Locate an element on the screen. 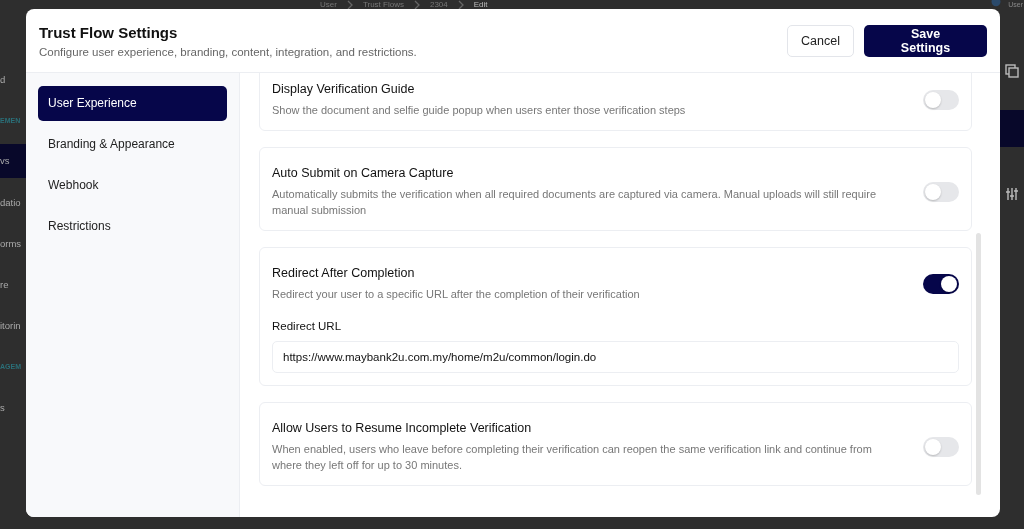  copy-icon is located at coordinates (1012, 71).